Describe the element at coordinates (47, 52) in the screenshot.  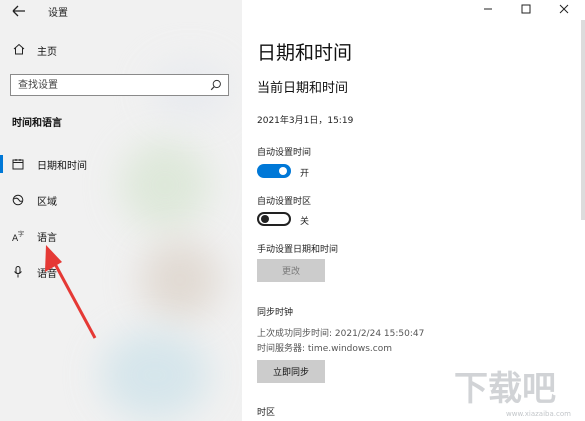
I see `sidebar-item-label: 主页` at that location.